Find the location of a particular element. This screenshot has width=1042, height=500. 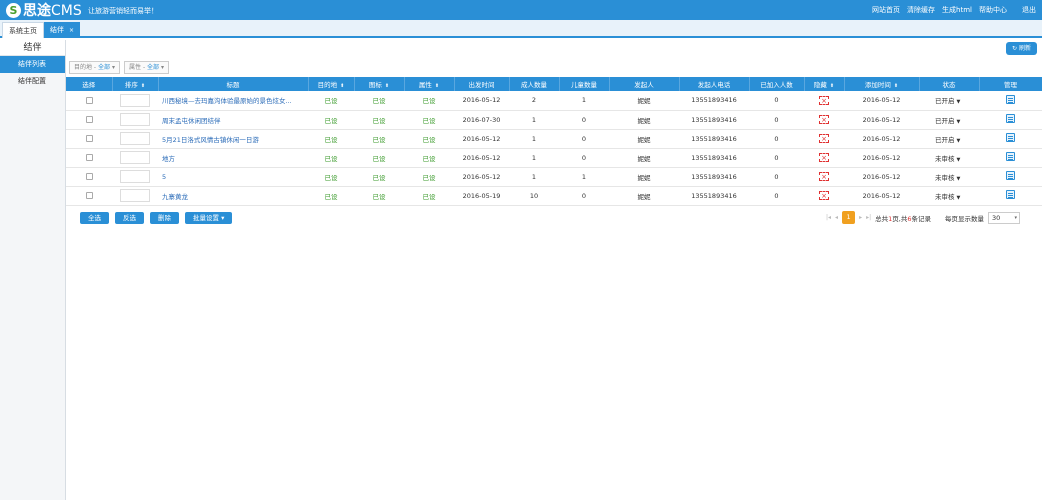

depart-date: 2016-05-12 is located at coordinates (481, 138).